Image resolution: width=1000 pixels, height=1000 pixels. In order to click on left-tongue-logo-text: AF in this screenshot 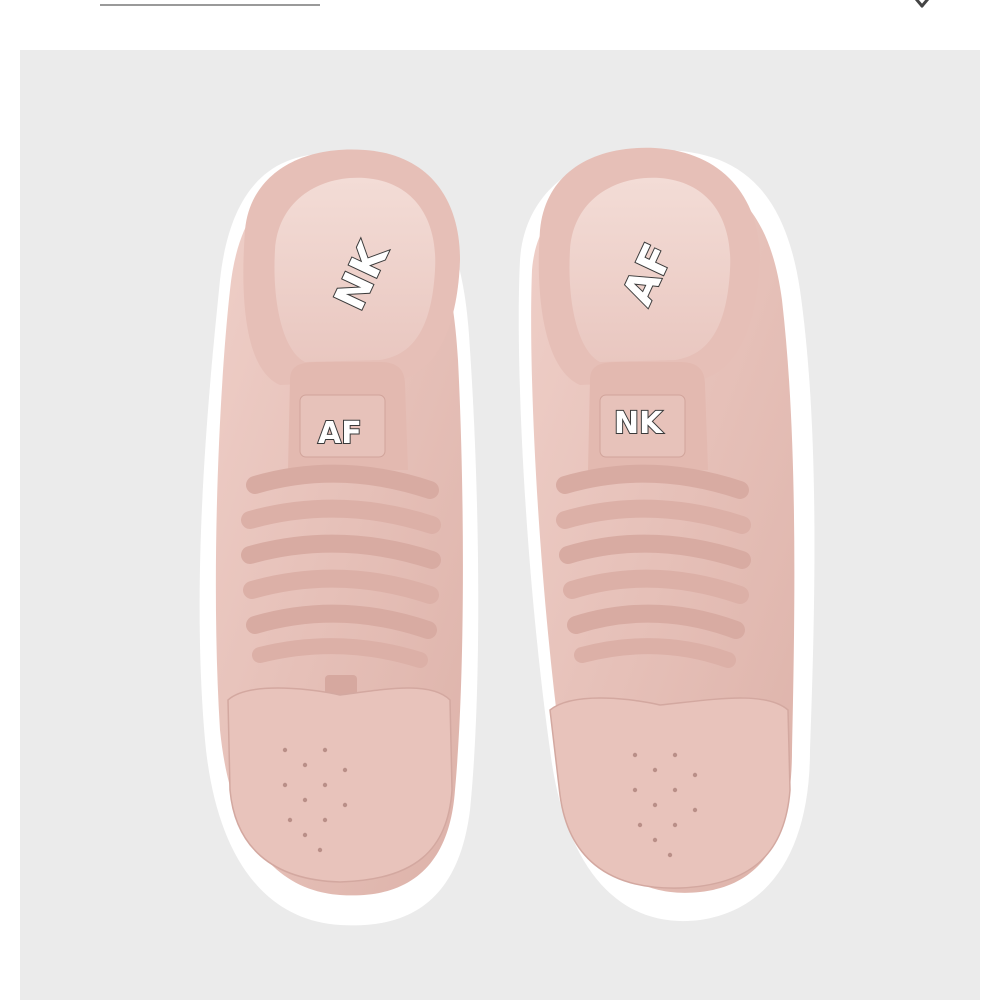, I will do `click(340, 433)`.